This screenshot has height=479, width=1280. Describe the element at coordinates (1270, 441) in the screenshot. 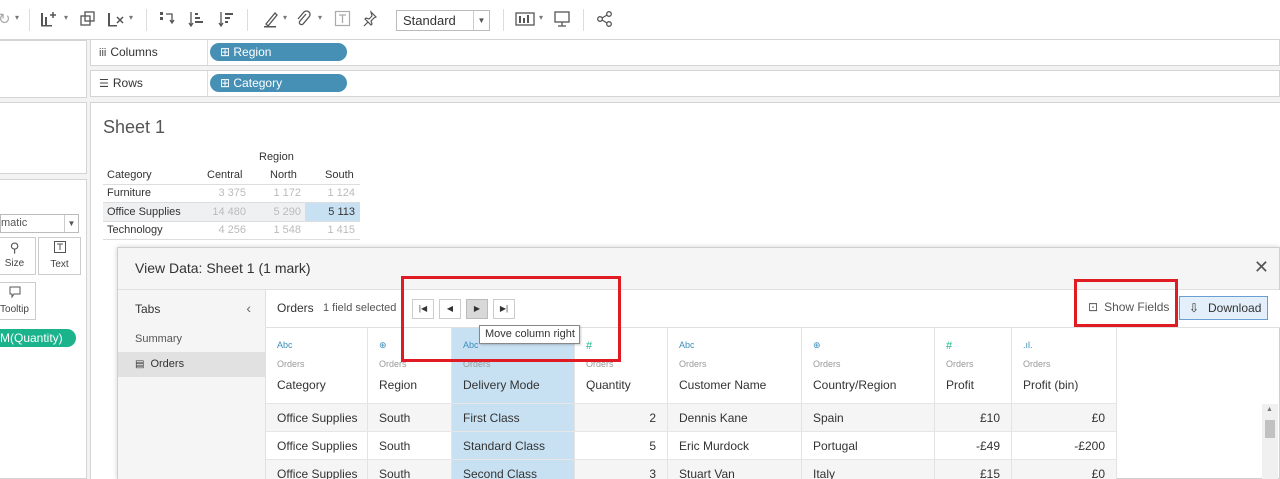

I see `vertical-scrollbar: ▲` at that location.